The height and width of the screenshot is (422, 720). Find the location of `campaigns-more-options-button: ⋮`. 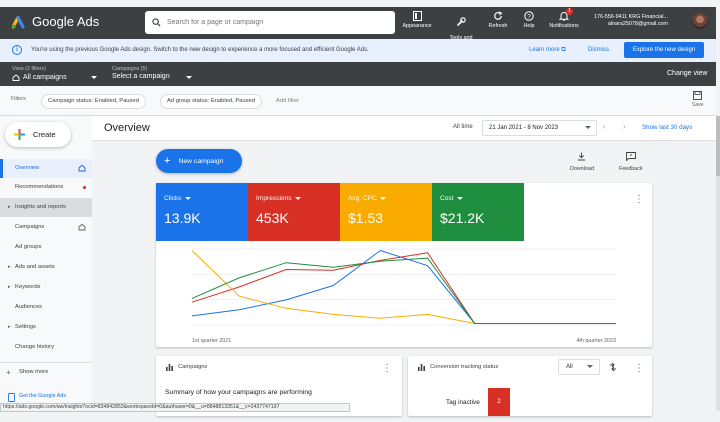

campaigns-more-options-button: ⋮ is located at coordinates (387, 369).